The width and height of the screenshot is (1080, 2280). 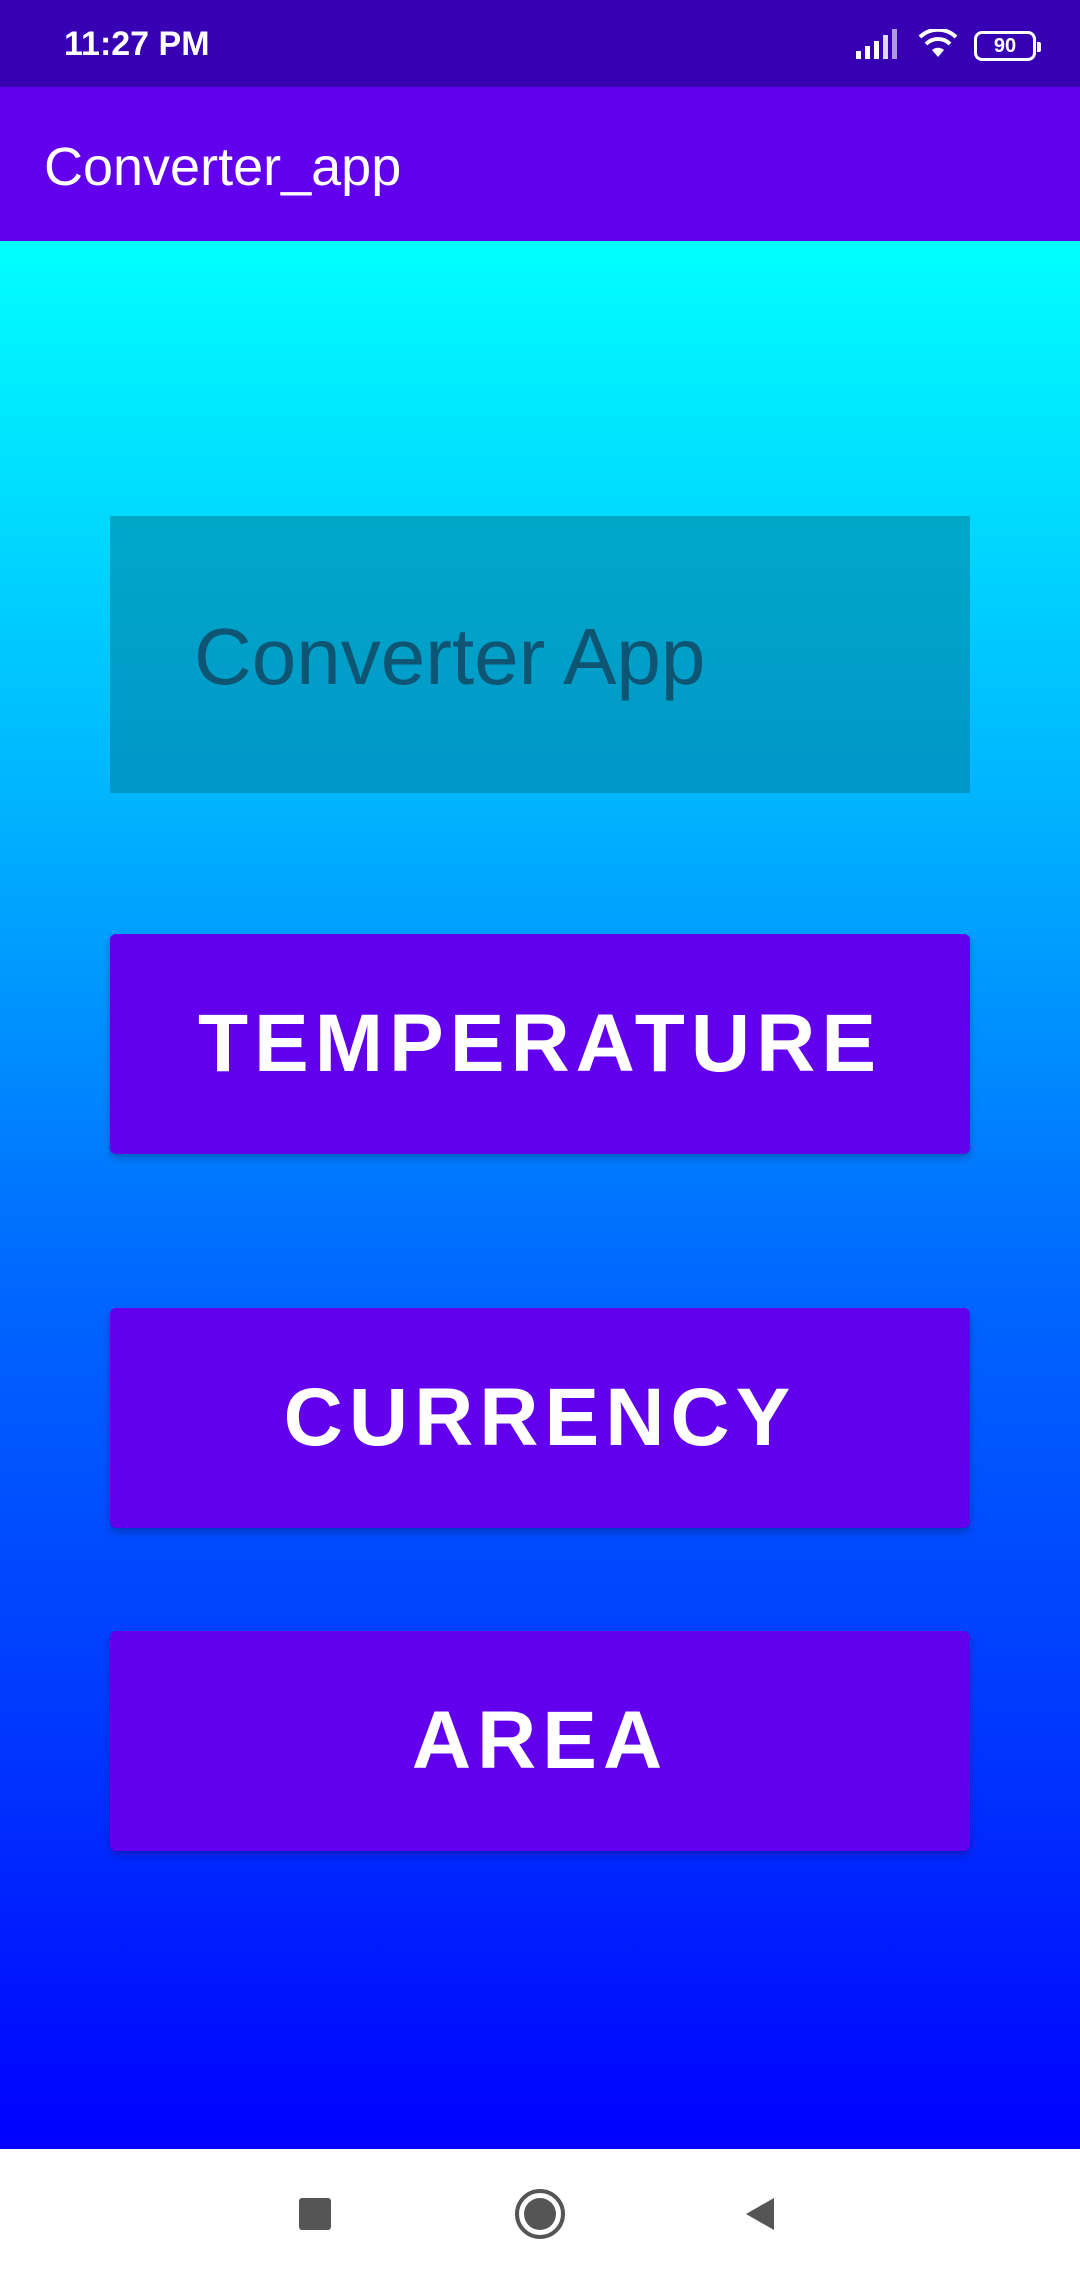 I want to click on status-icons: 90, so click(x=948, y=46).